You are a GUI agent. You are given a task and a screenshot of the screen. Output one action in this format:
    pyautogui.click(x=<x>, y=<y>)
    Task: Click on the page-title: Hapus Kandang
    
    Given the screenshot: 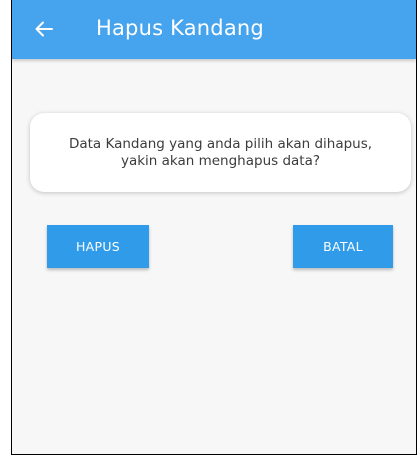 What is the action you would take?
    pyautogui.click(x=180, y=28)
    